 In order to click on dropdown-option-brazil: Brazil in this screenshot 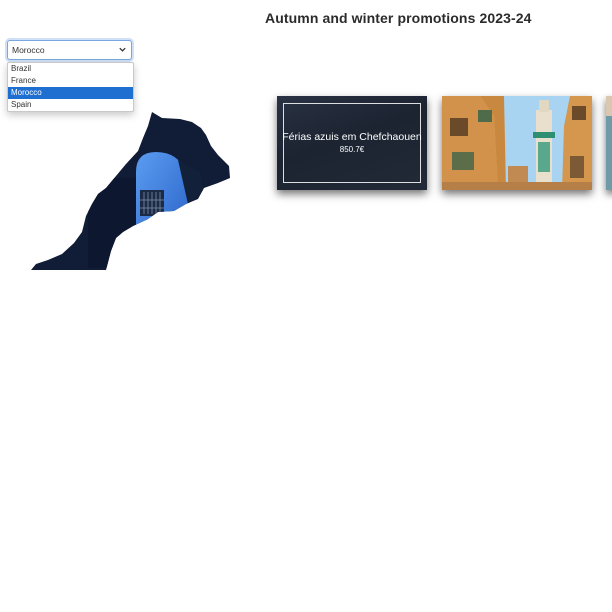, I will do `click(70, 69)`.